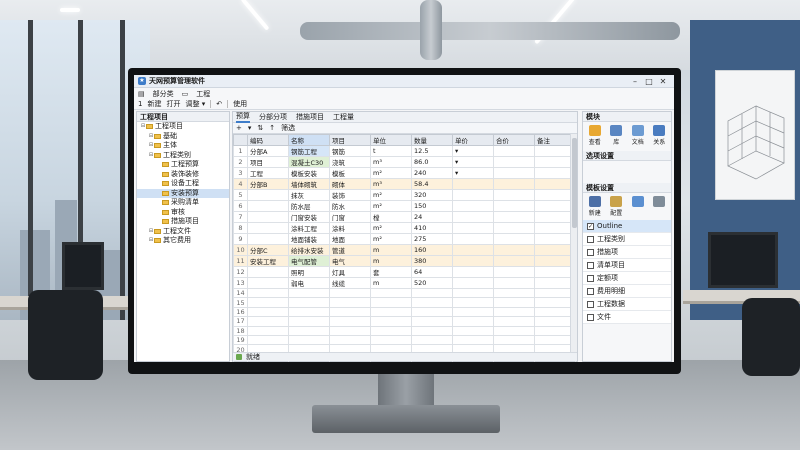 The width and height of the screenshot is (800, 450). Describe the element at coordinates (239, 128) in the screenshot. I see `add-row-icon: +` at that location.